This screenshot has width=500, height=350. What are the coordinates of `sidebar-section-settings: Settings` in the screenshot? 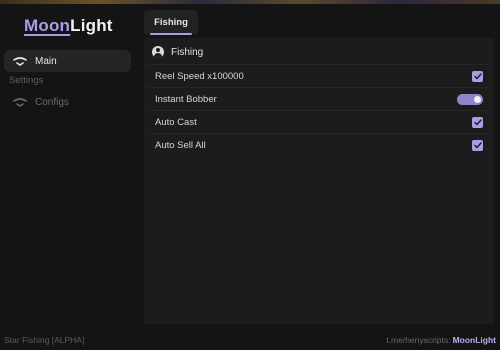 It's located at (26, 80).